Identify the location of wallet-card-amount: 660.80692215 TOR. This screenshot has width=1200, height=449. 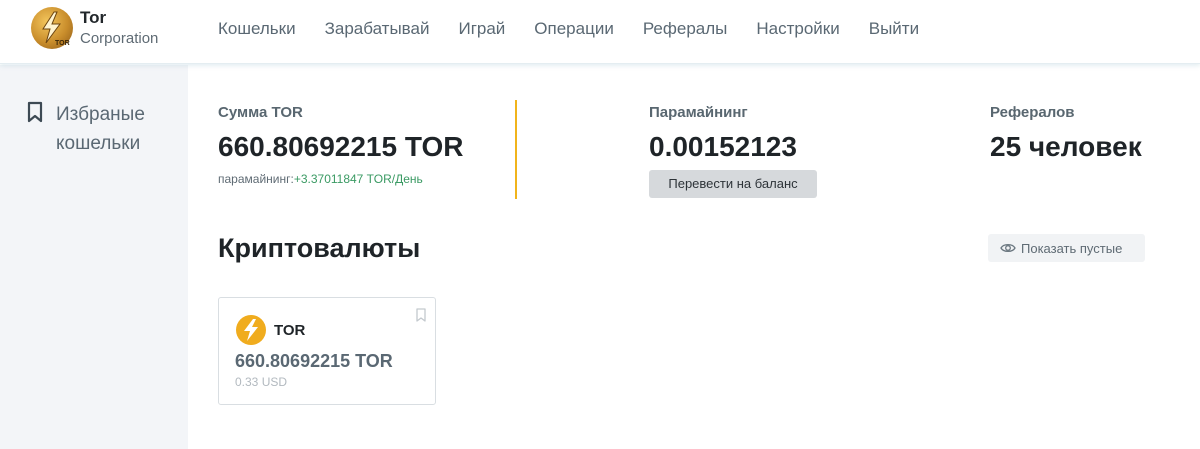
(314, 361).